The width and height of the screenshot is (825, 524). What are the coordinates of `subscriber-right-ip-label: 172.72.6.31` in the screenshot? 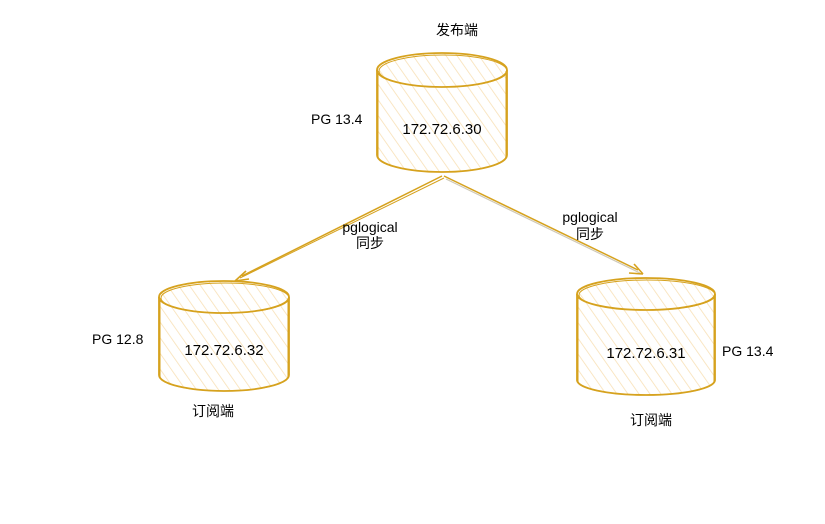 It's located at (646, 353).